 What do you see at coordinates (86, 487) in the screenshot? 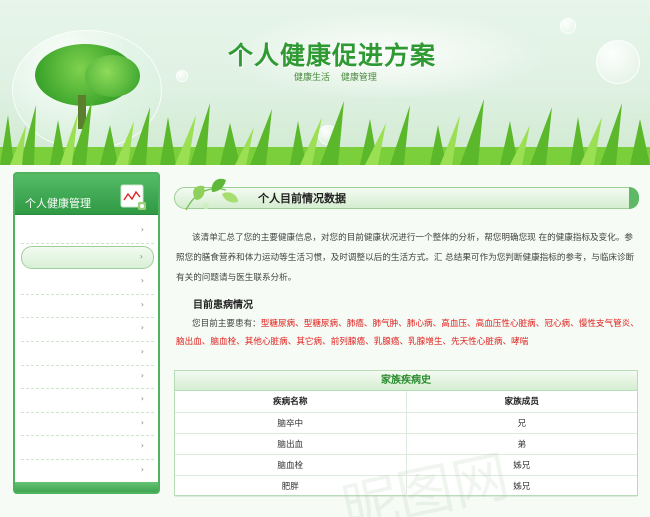
I see `sidebar-footer` at bounding box center [86, 487].